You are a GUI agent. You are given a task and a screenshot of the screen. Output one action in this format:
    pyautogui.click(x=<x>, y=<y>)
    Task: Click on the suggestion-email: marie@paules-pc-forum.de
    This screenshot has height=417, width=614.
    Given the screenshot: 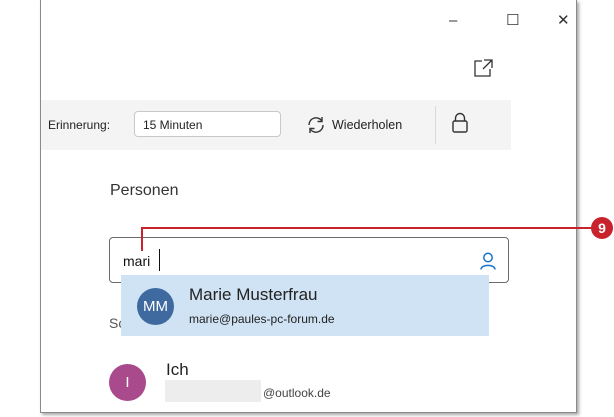 What is the action you would take?
    pyautogui.click(x=262, y=319)
    